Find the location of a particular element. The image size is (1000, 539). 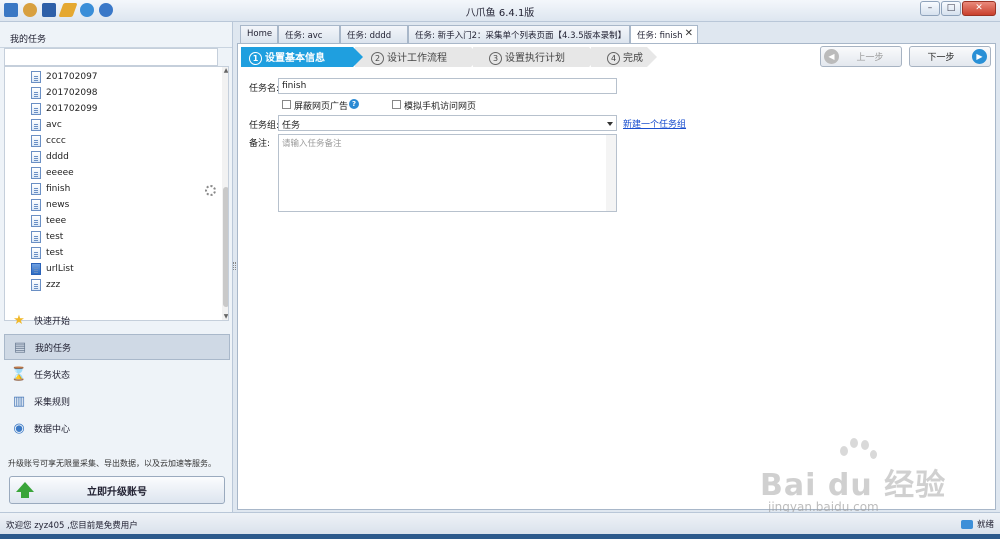

scrollbar-thumb is located at coordinates (225, 247).